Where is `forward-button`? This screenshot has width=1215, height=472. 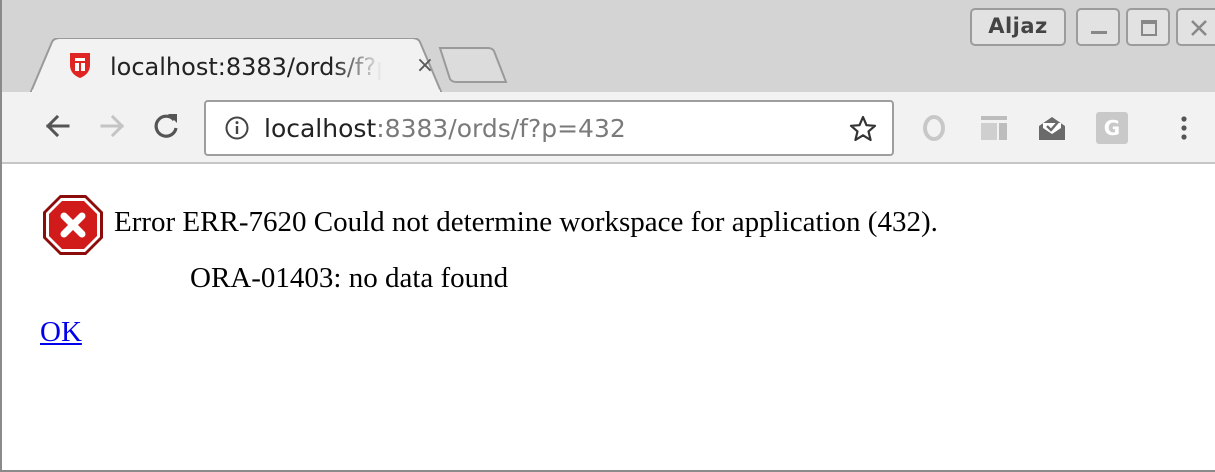
forward-button is located at coordinates (112, 126).